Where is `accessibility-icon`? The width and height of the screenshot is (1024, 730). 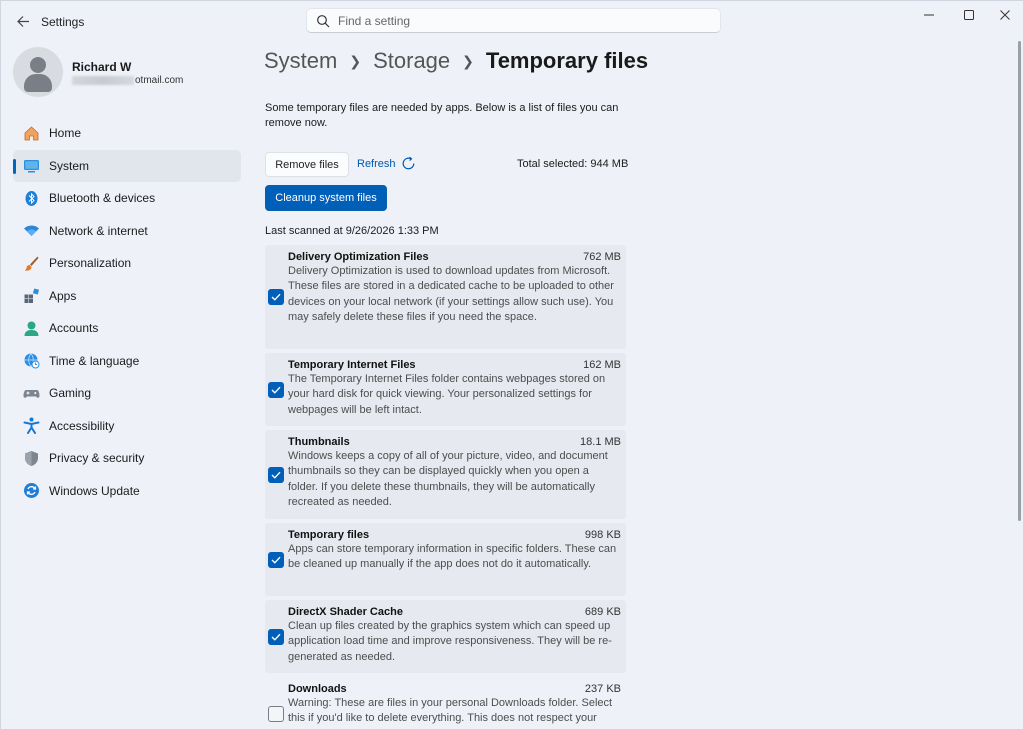 accessibility-icon is located at coordinates (31, 426).